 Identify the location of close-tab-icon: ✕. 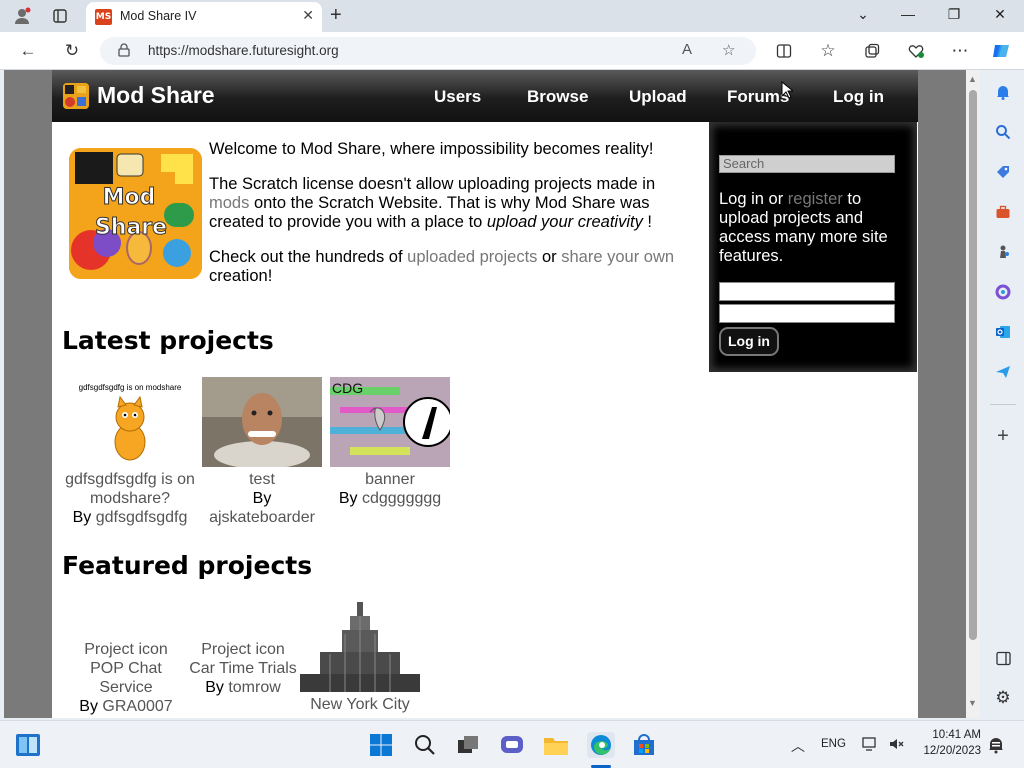
(308, 15).